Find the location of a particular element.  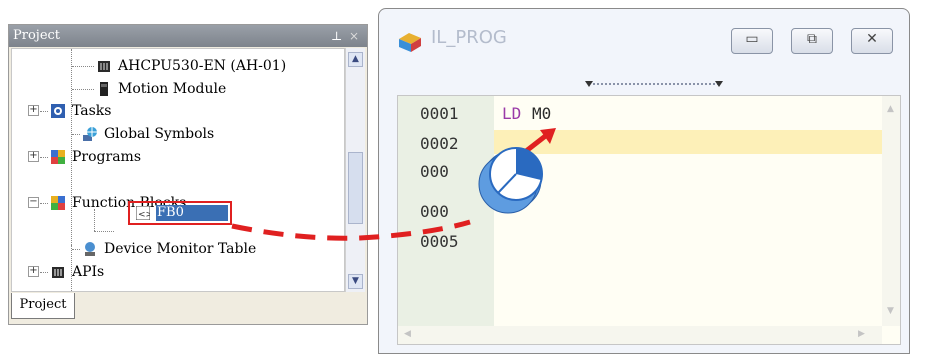

tree-item-label: Programs is located at coordinates (107, 157).